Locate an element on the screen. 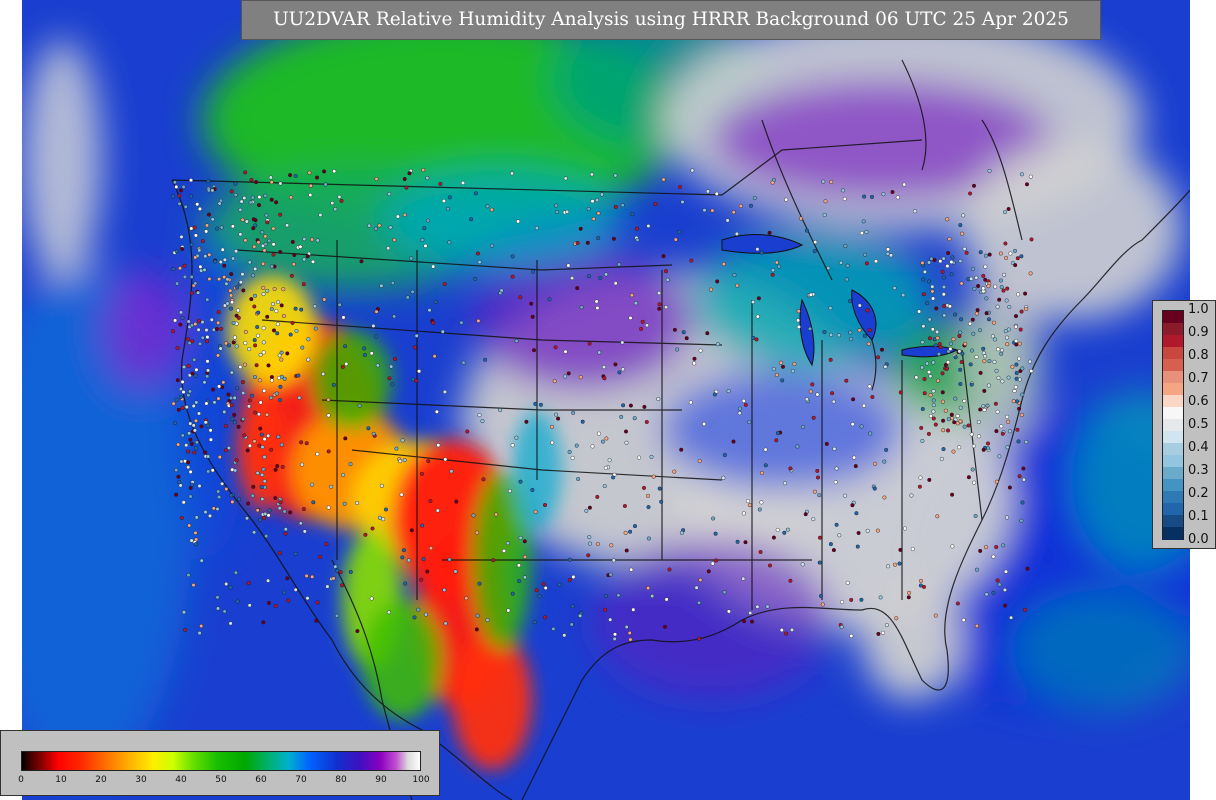 This screenshot has width=1216, height=800. observation-colorbar-tick-label: 0.1 is located at coordinates (1198, 516).